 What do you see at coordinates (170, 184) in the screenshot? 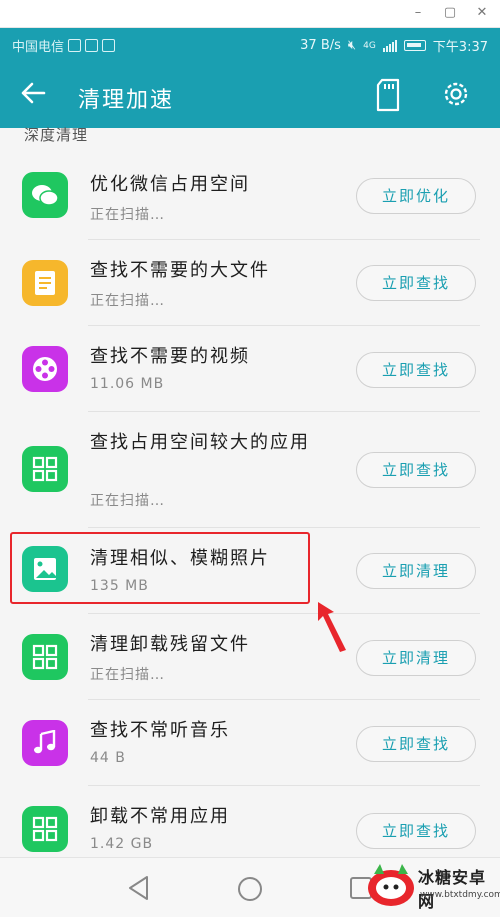
I see `item-title: 优化微信占用空间` at bounding box center [170, 184].